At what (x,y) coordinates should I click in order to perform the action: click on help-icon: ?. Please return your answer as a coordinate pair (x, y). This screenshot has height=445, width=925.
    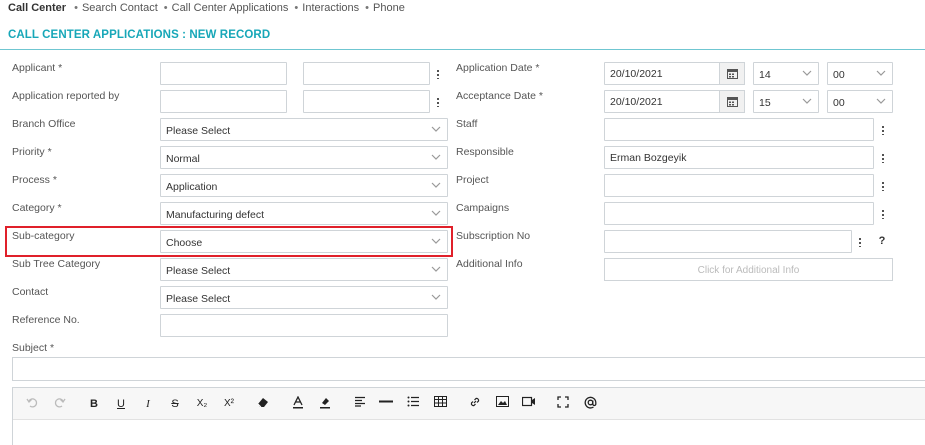
    Looking at the image, I should click on (882, 242).